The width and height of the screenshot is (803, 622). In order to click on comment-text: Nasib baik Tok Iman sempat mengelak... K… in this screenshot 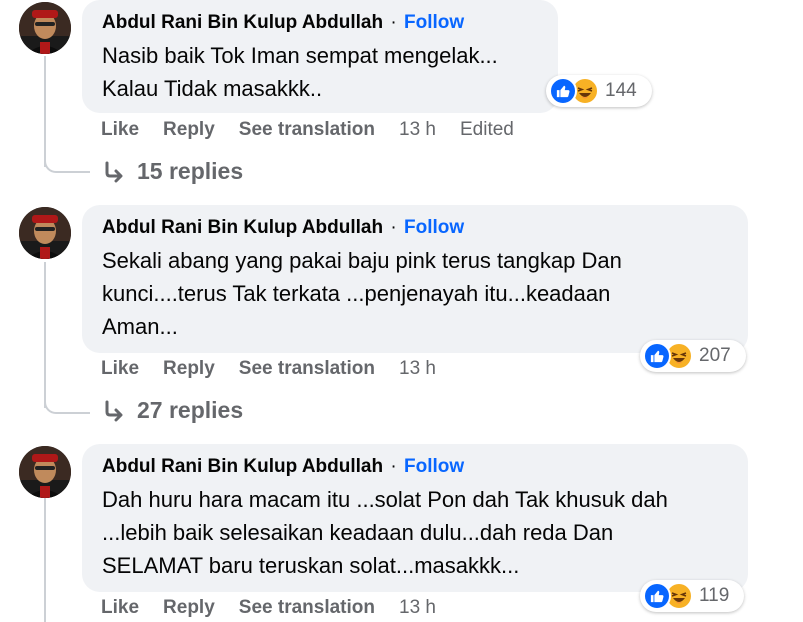, I will do `click(300, 72)`.